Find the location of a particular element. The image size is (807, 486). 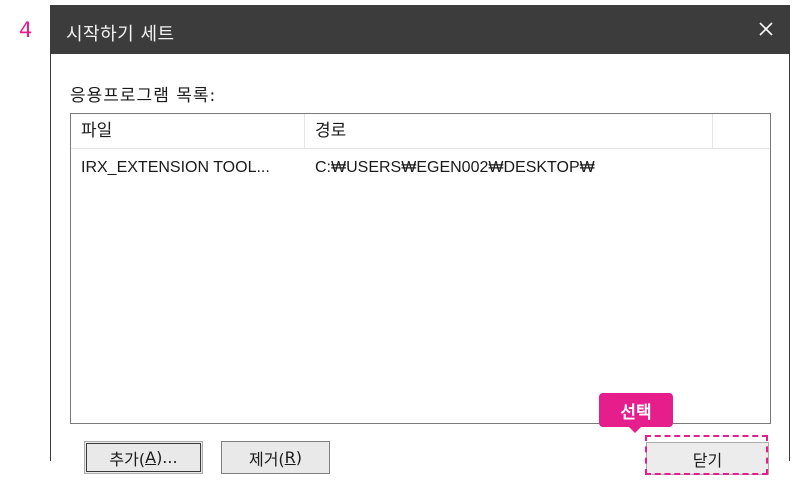

list-item-path: C:₩USERS₩EGEN002₩DESKTOP₩ is located at coordinates (455, 167).